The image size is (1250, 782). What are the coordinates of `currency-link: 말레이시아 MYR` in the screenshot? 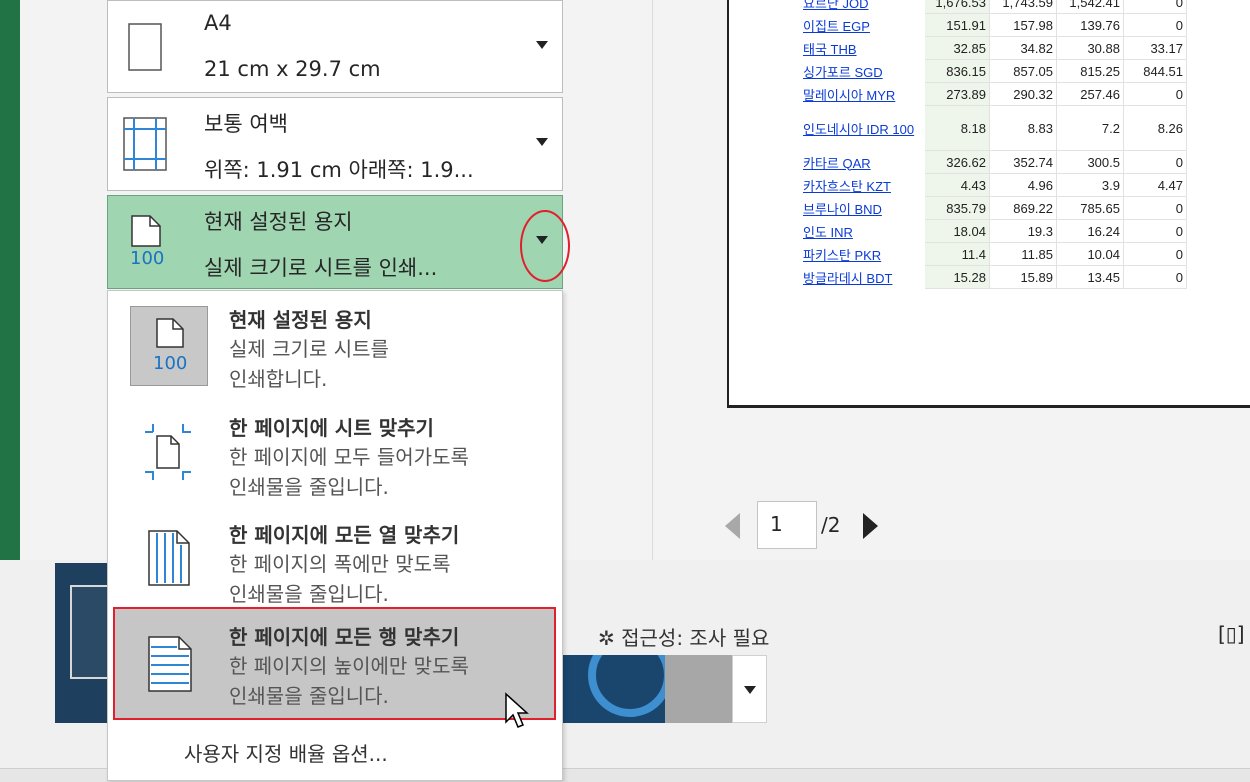 It's located at (862, 94).